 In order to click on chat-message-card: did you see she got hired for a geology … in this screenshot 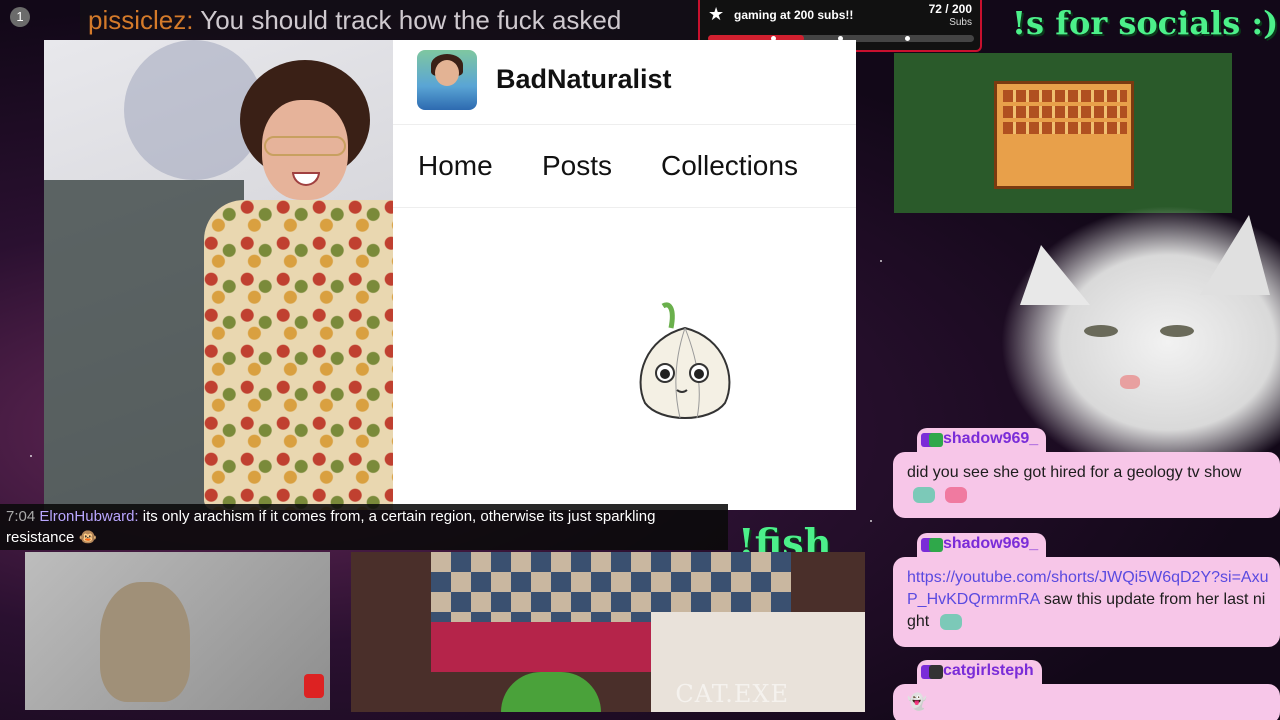, I will do `click(1086, 485)`.